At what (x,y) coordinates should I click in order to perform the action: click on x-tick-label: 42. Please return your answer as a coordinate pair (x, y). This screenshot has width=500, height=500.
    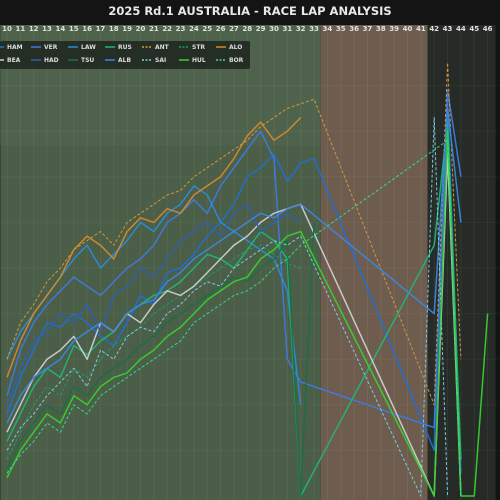
    Looking at the image, I should click on (434, 29).